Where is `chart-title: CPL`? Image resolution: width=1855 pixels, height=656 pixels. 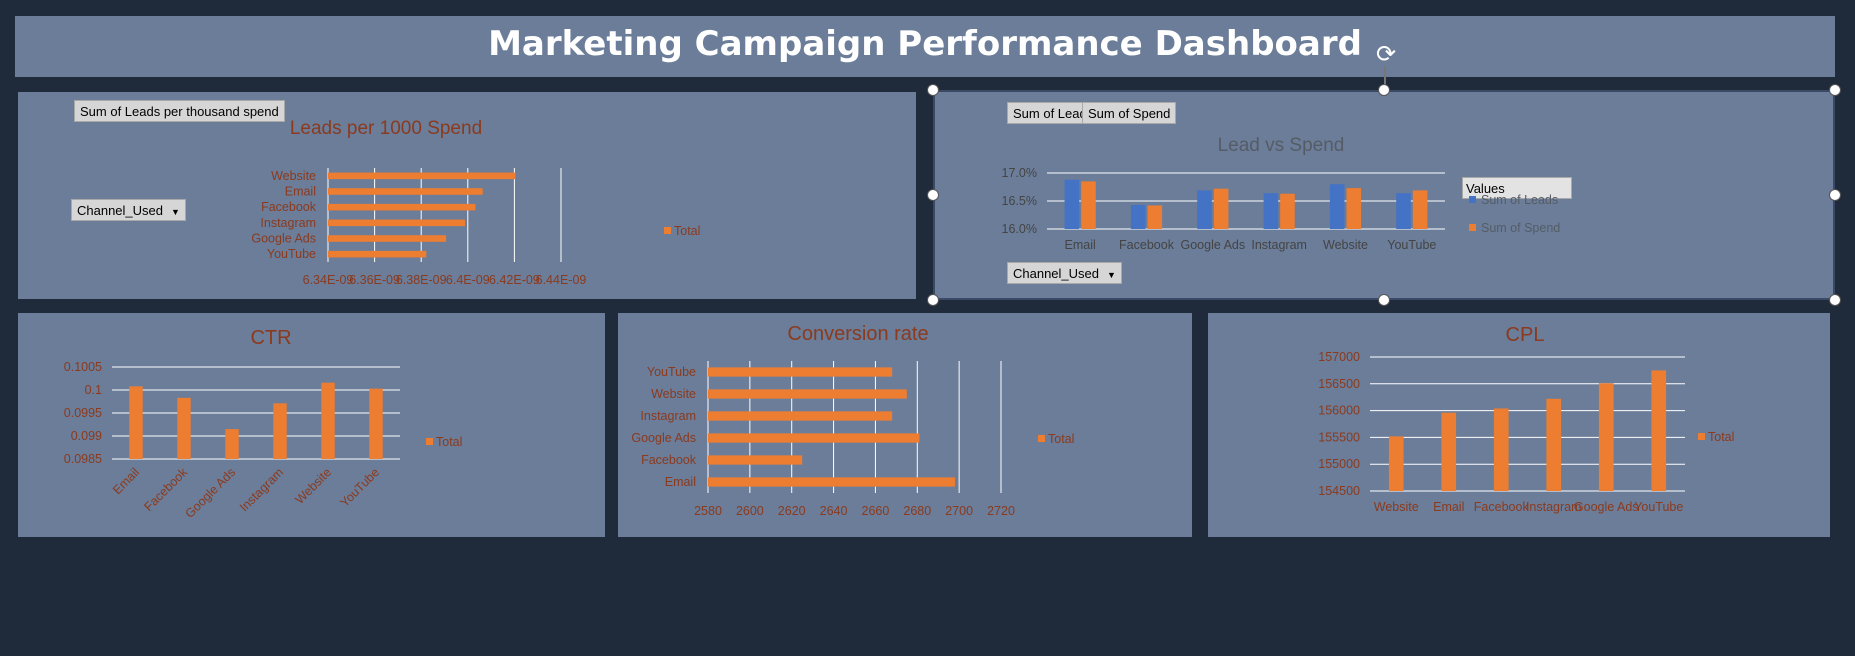
chart-title: CPL is located at coordinates (1525, 335).